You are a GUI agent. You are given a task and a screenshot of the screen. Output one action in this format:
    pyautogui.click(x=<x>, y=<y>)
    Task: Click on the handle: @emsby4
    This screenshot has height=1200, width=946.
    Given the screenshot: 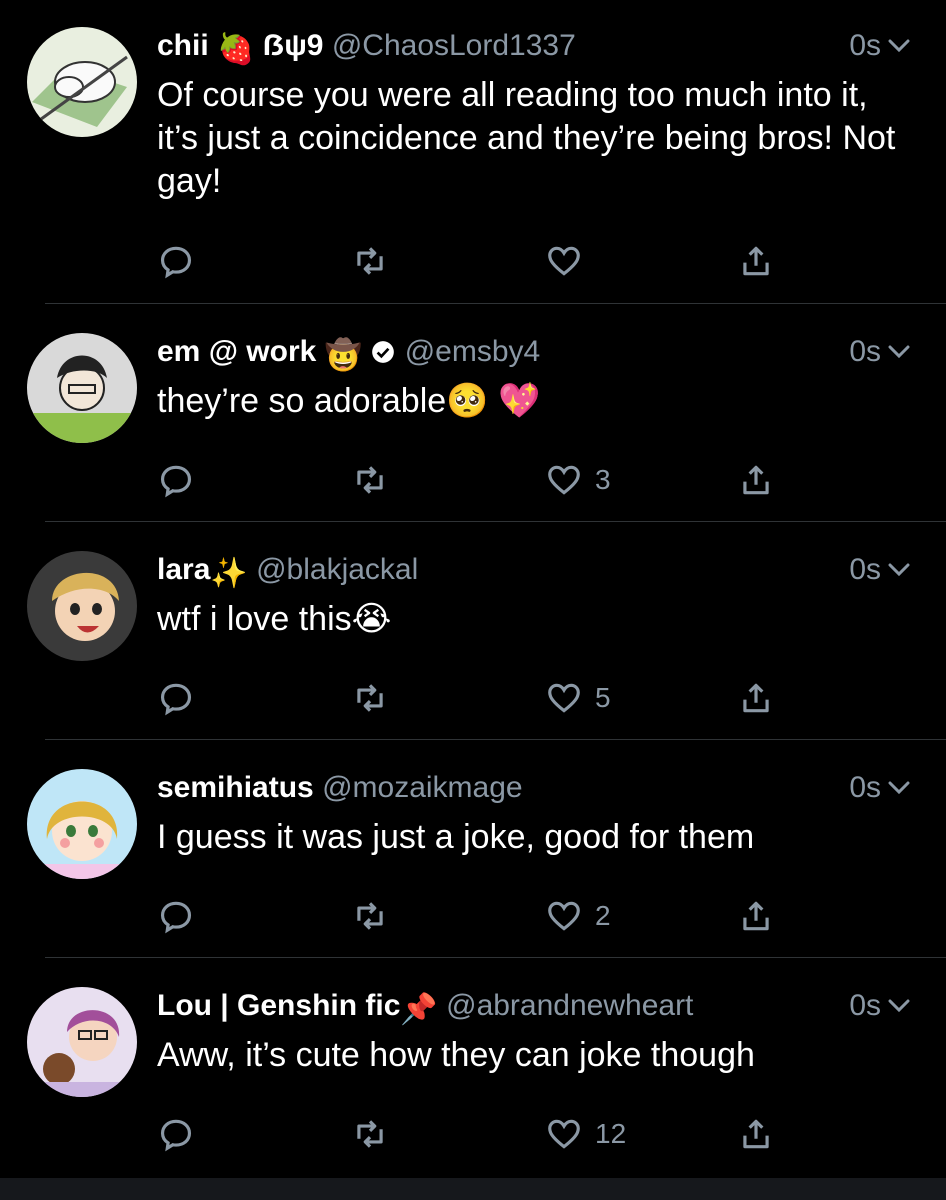 What is the action you would take?
    pyautogui.click(x=473, y=351)
    